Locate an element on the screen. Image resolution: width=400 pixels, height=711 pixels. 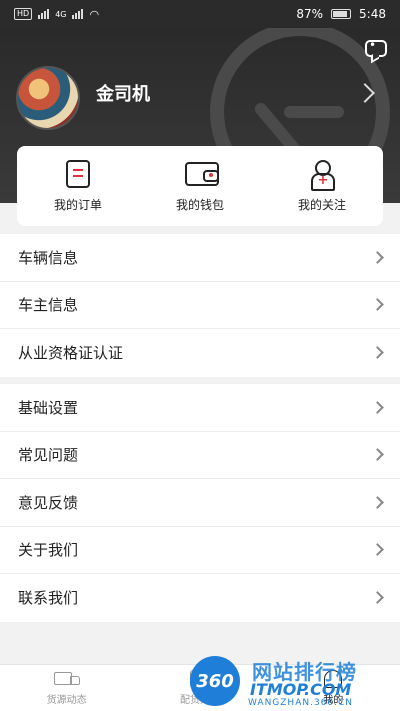
menu-item-label: 意见反馈 is located at coordinates (48, 502).